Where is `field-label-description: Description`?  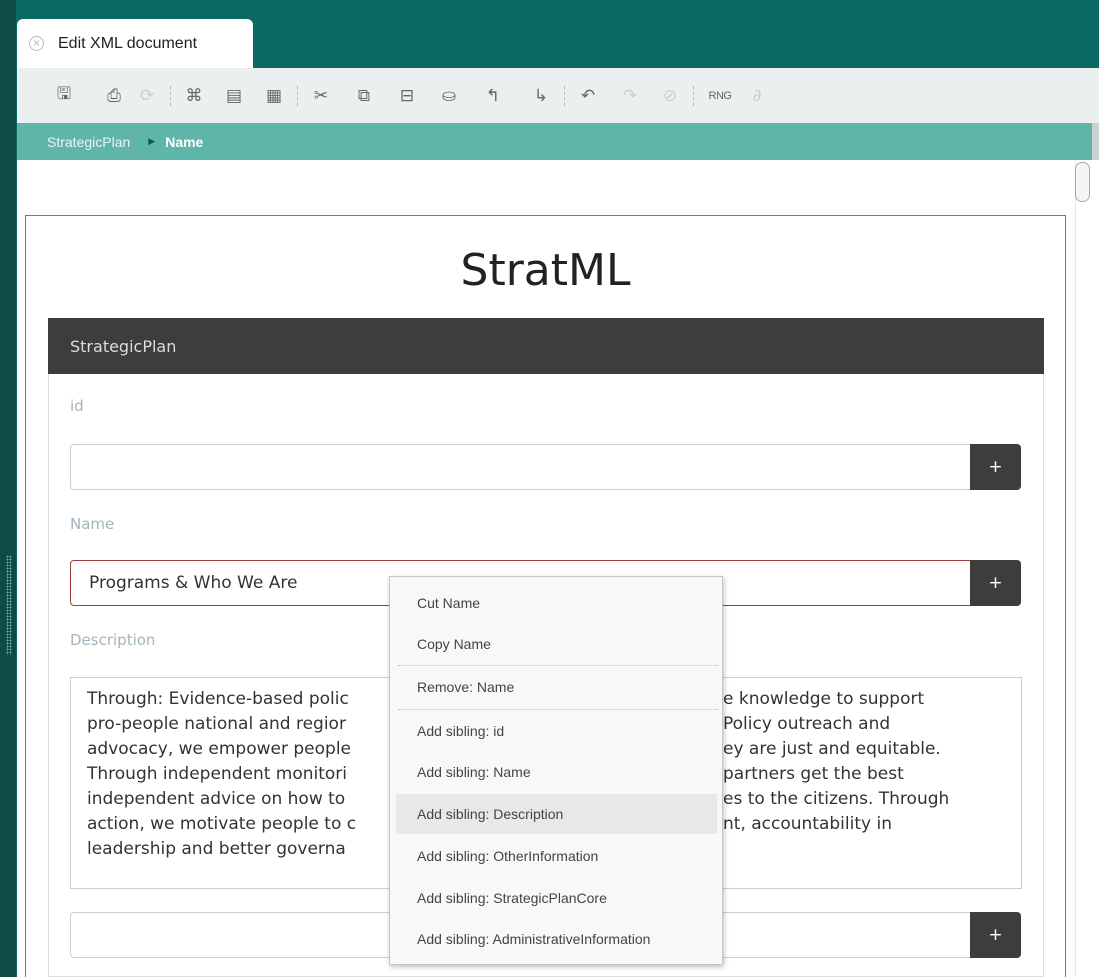
field-label-description: Description is located at coordinates (113, 640).